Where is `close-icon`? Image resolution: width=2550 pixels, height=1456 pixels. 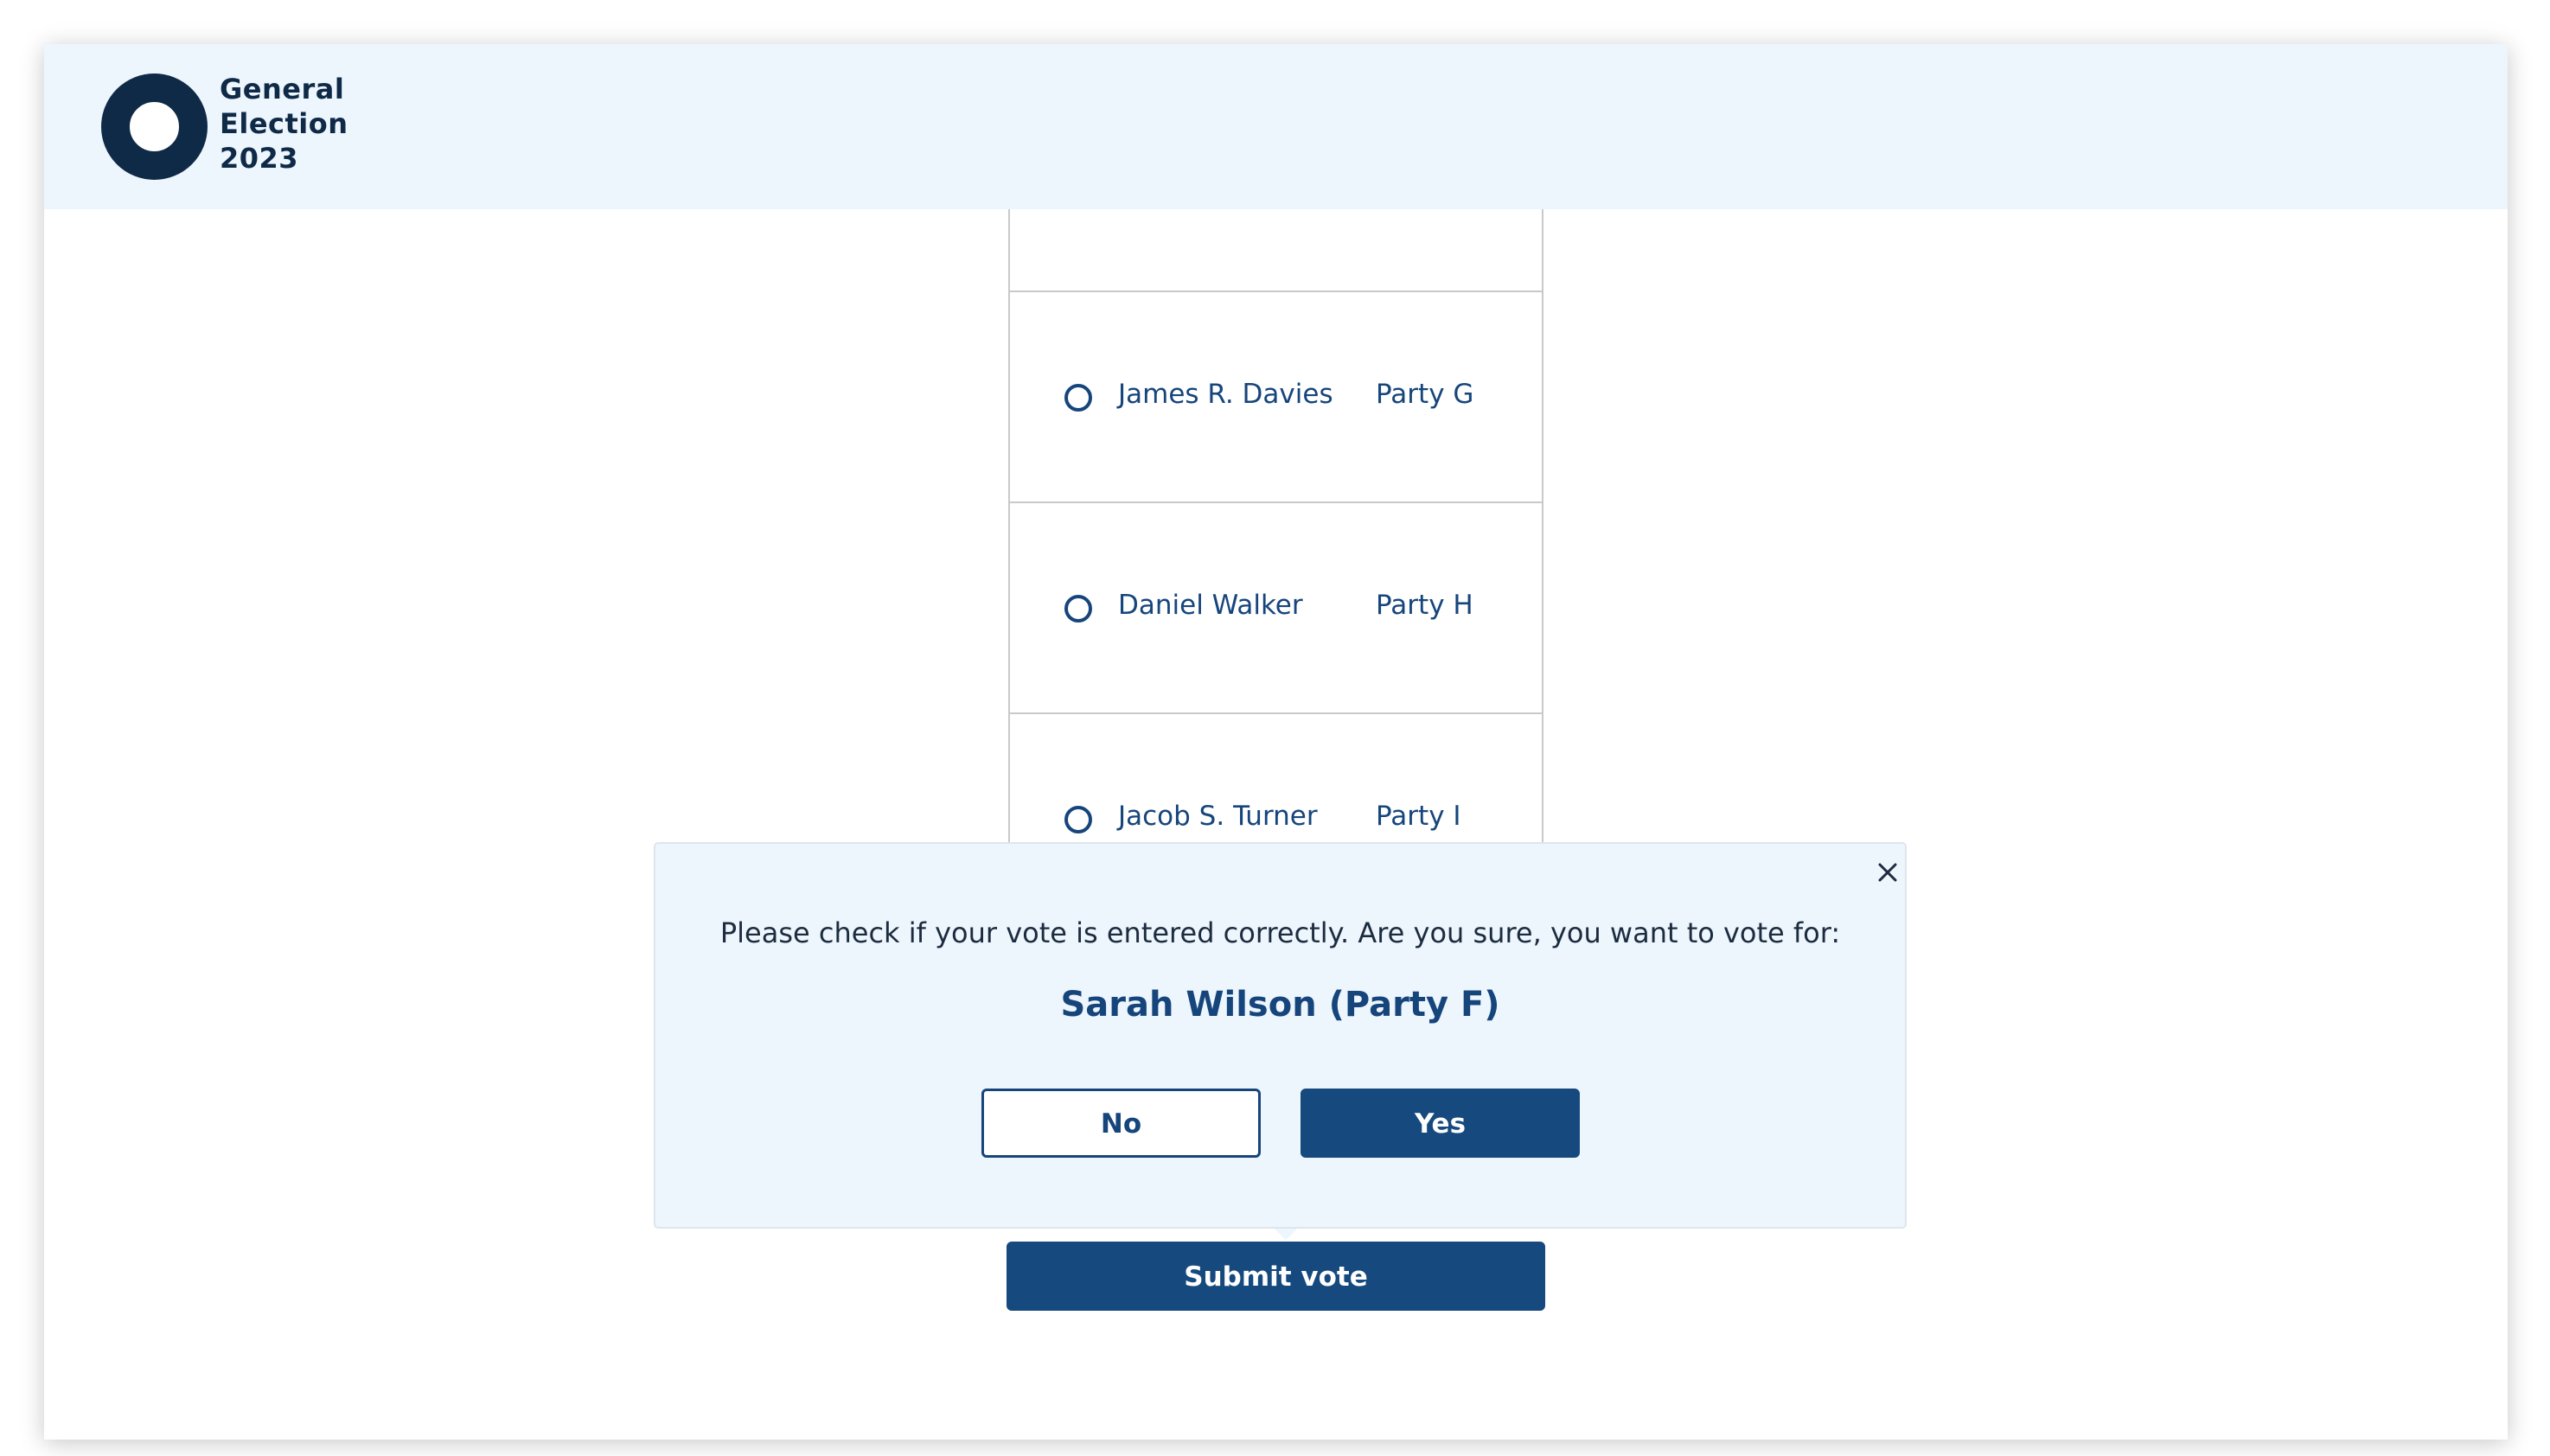
close-icon is located at coordinates (1887, 872).